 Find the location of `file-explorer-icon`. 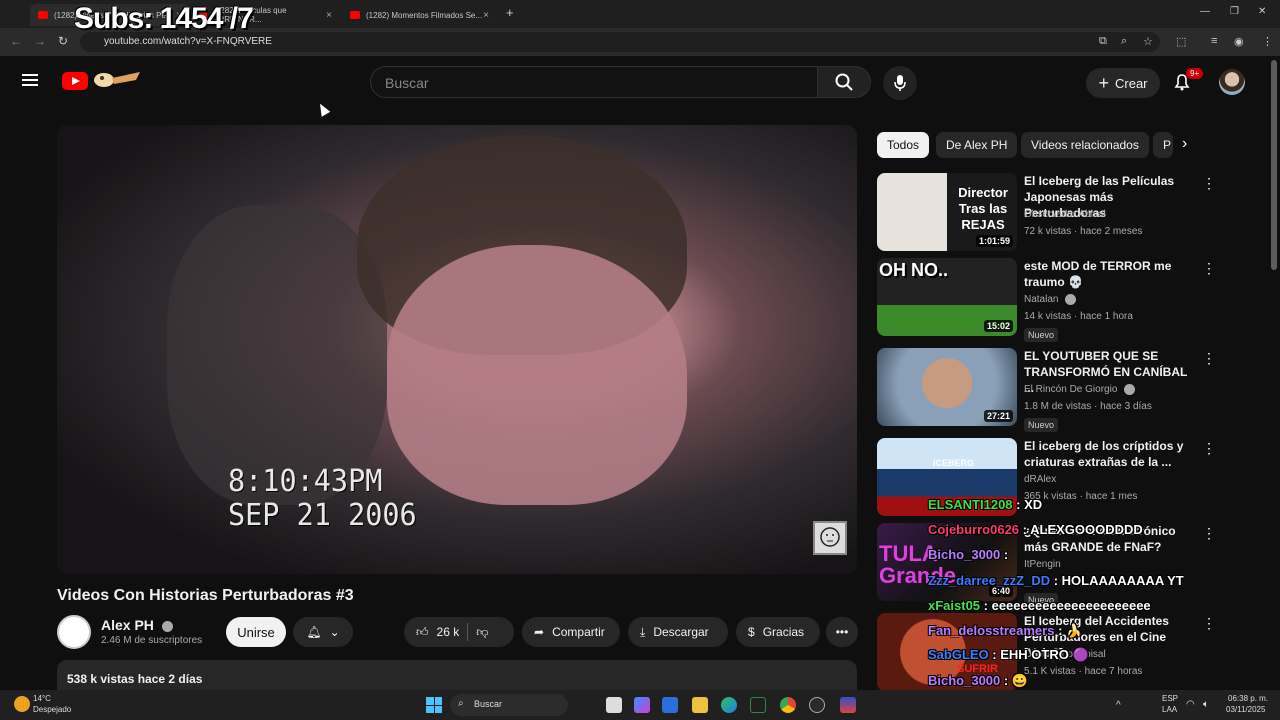

file-explorer-icon is located at coordinates (700, 705).